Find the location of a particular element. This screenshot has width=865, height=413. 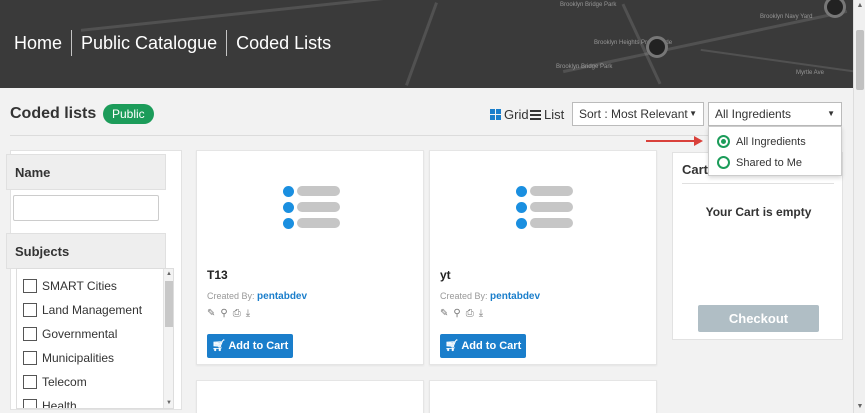

list-view-label: List is located at coordinates (554, 114).